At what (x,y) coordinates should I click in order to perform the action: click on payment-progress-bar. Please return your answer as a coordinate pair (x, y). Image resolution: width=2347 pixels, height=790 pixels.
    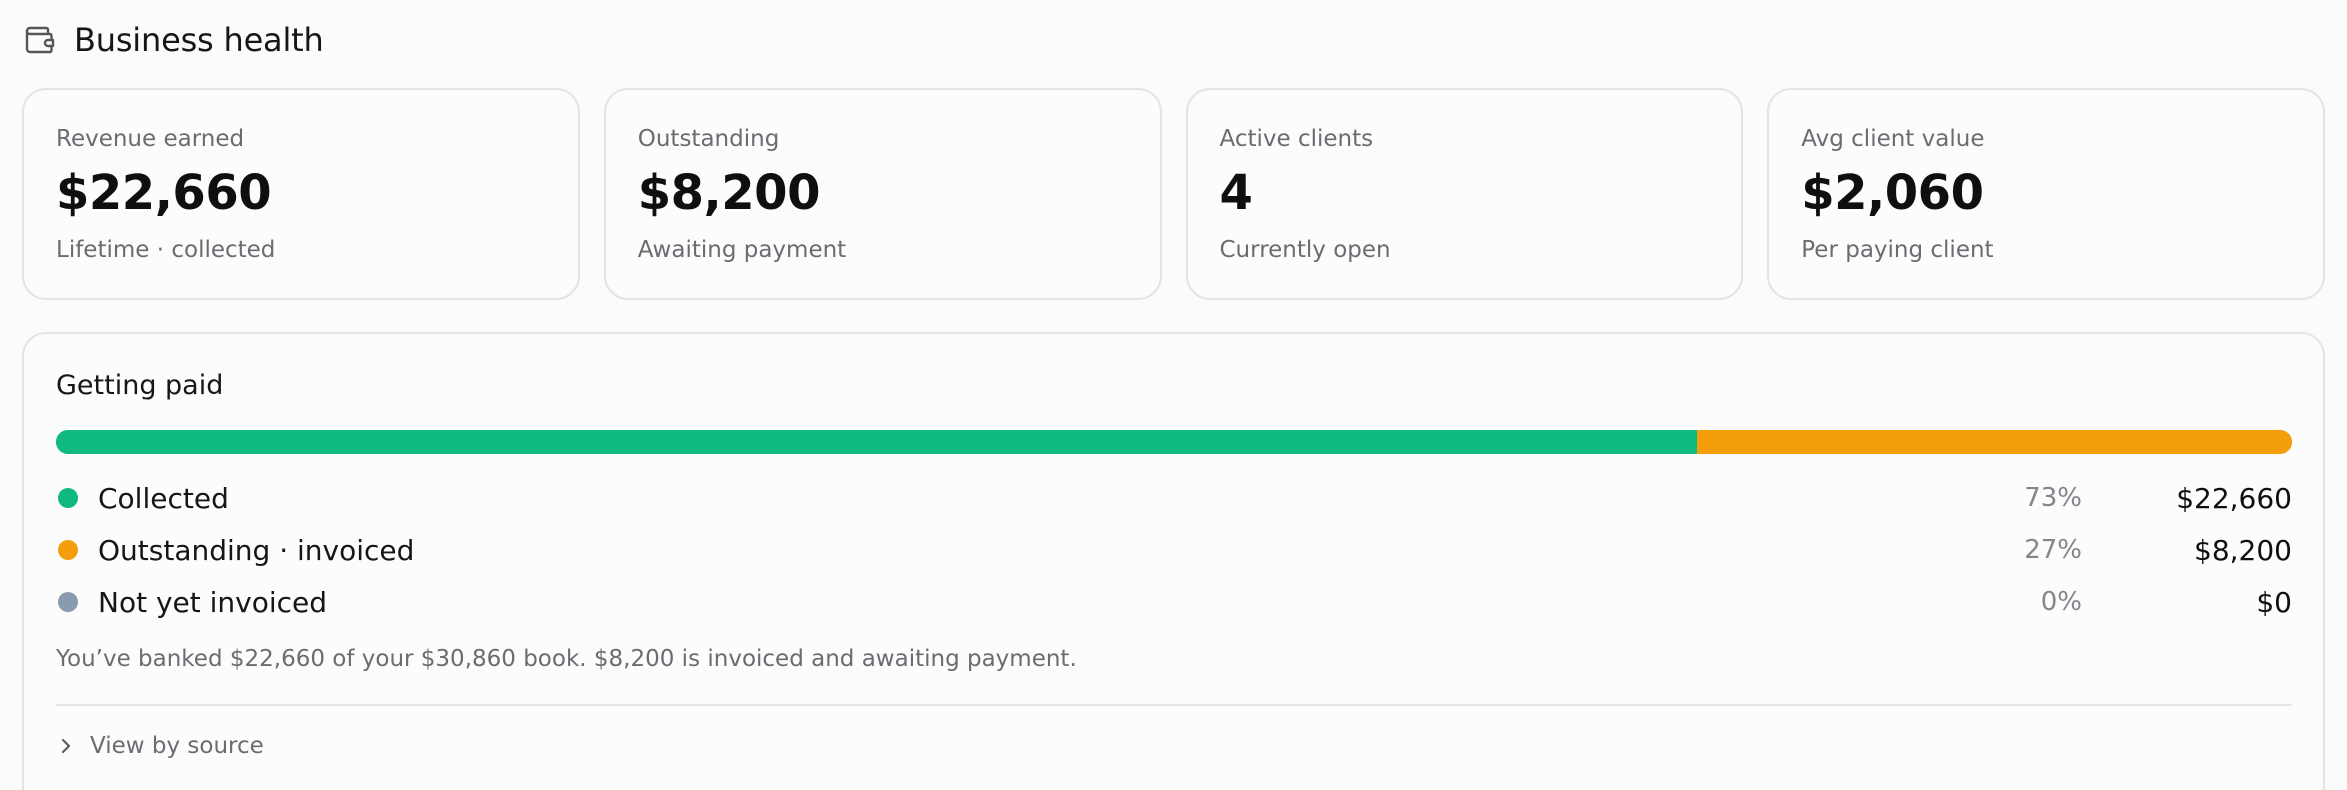
    Looking at the image, I should click on (1174, 442).